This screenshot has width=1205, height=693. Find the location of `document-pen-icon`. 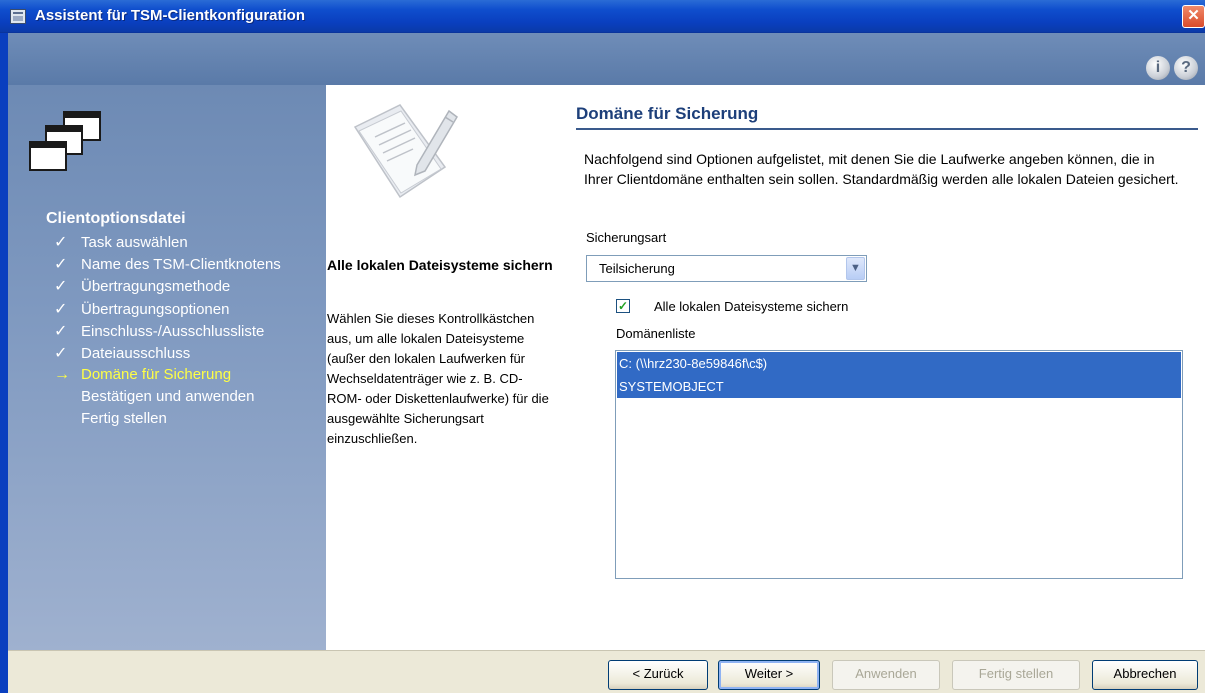

document-pen-icon is located at coordinates (405, 151).